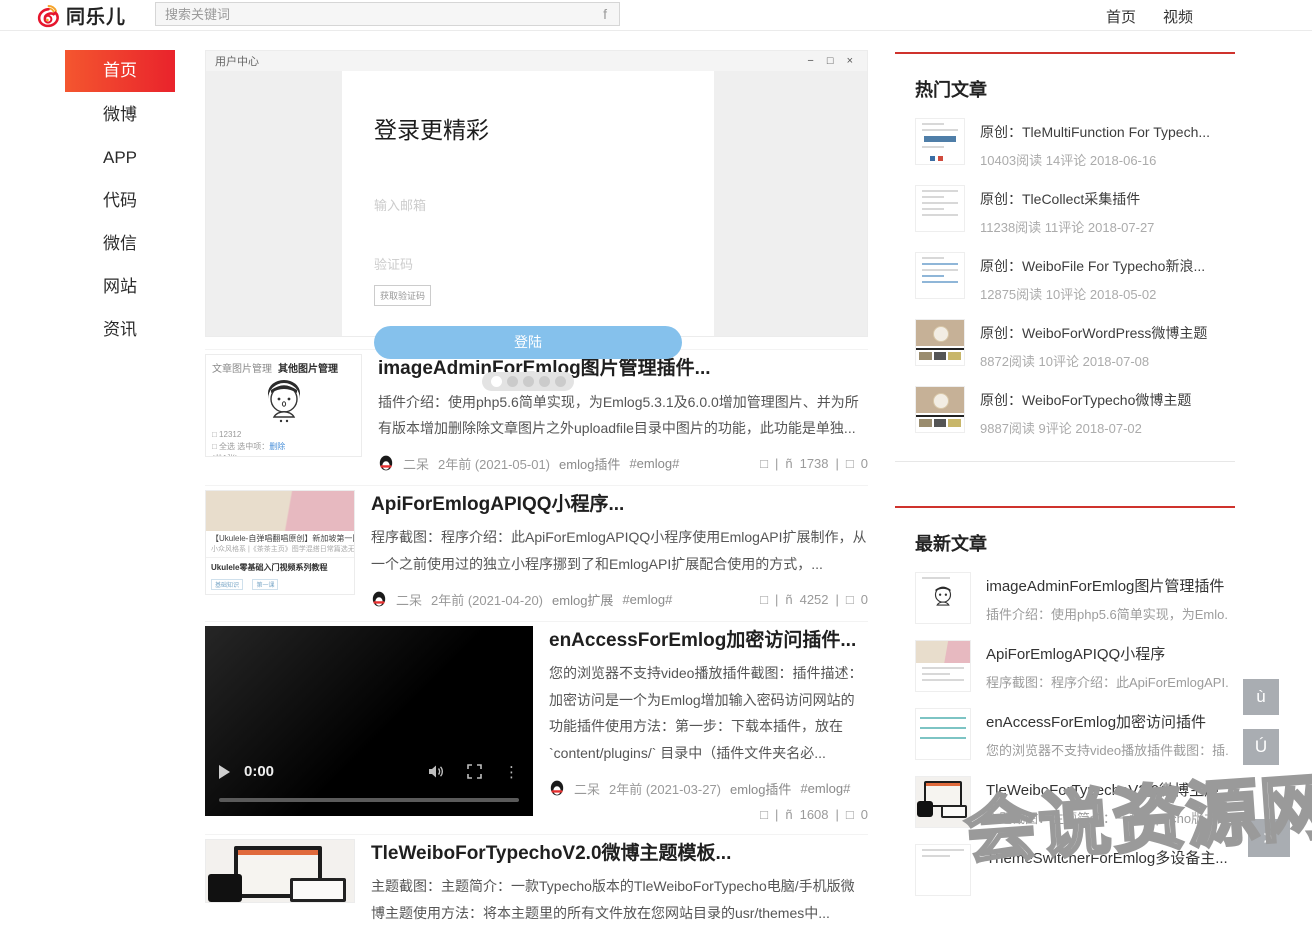 The image size is (1312, 927). What do you see at coordinates (654, 463) in the screenshot?
I see `article1-tag: #emlog#` at bounding box center [654, 463].